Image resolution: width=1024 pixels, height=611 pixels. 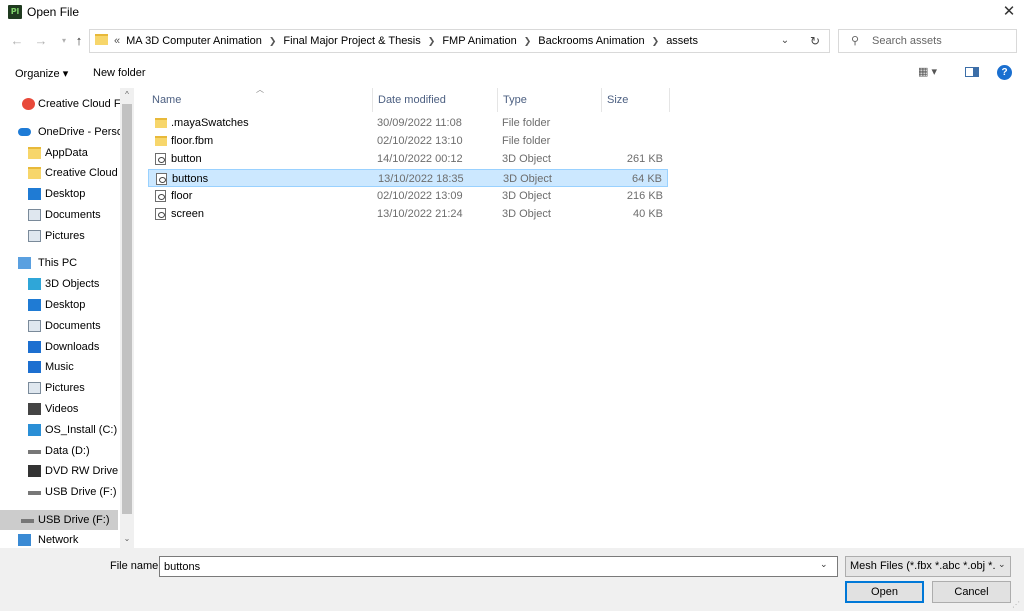 What do you see at coordinates (182, 195) in the screenshot?
I see `file-name: floor` at bounding box center [182, 195].